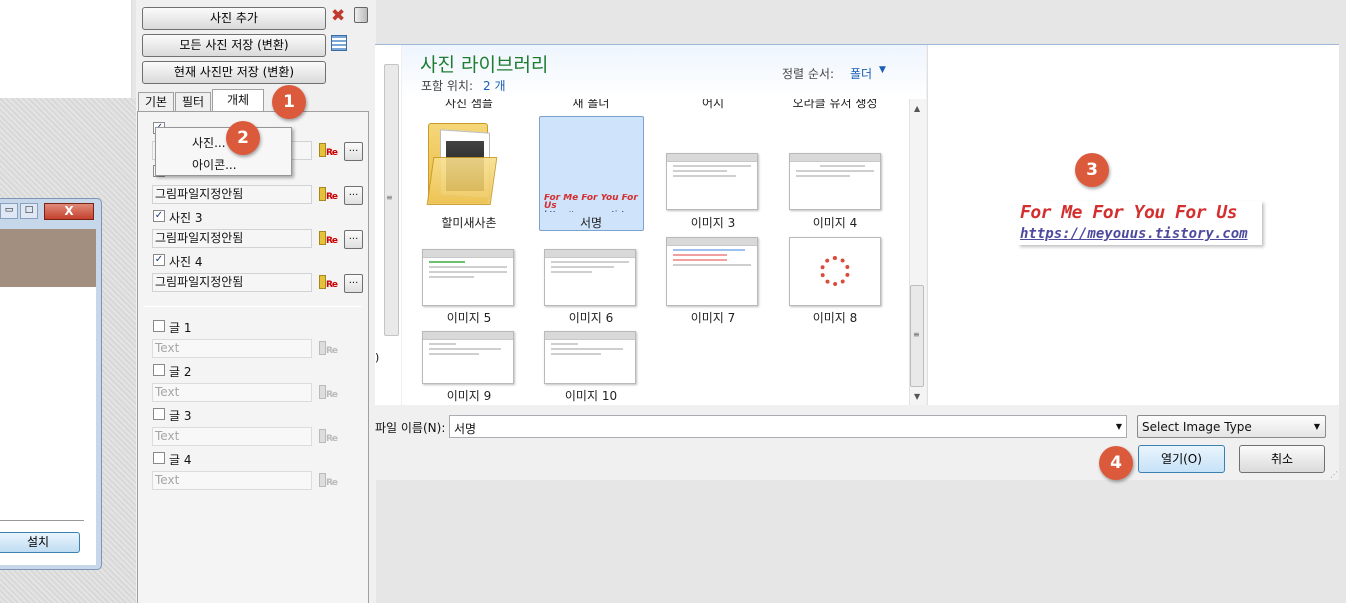  Describe the element at coordinates (69, 211) in the screenshot. I see `close-icon: X` at that location.